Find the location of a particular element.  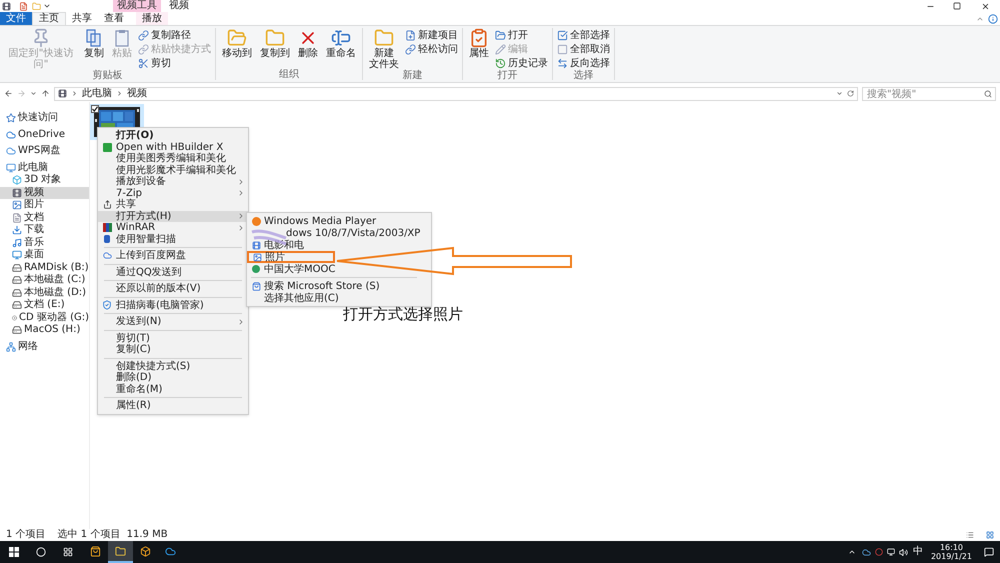

menu-item: 创建快捷方式(S) is located at coordinates (173, 366).